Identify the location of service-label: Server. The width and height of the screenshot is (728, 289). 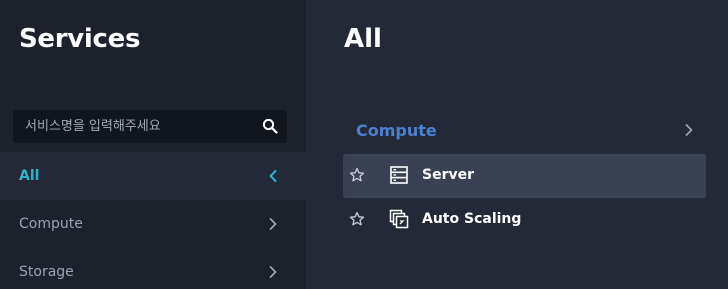
(448, 175).